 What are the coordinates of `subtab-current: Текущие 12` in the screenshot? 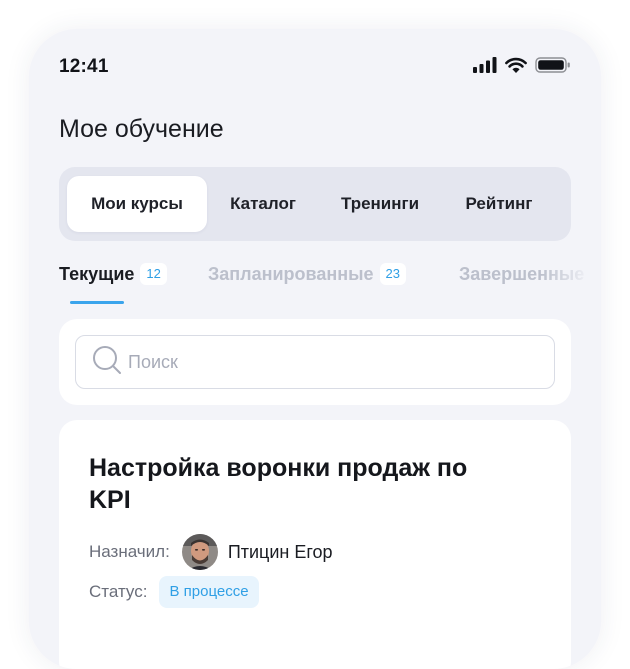 It's located at (113, 281).